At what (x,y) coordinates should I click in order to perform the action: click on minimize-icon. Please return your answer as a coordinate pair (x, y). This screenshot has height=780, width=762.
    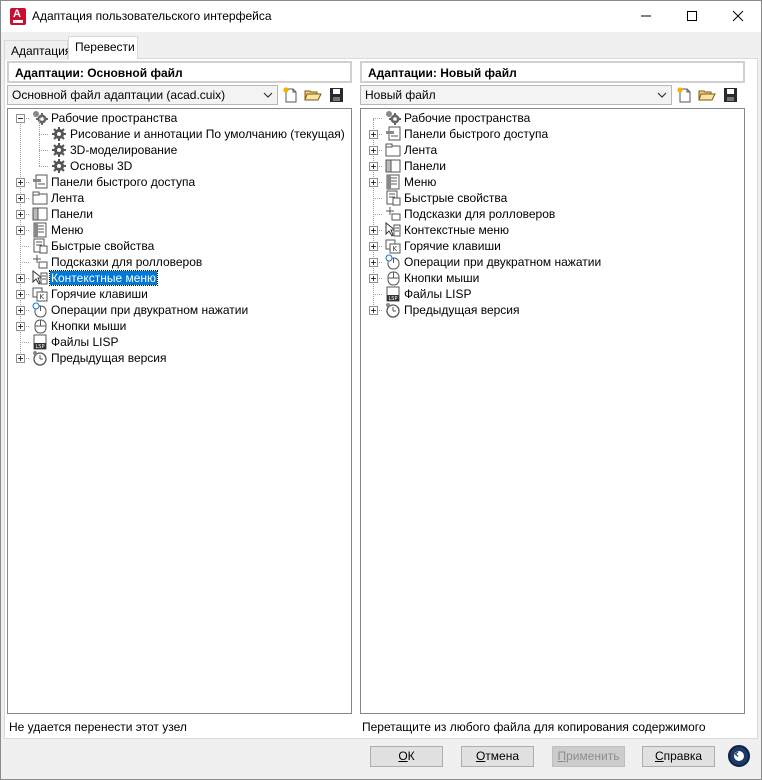
    Looking at the image, I should click on (646, 16).